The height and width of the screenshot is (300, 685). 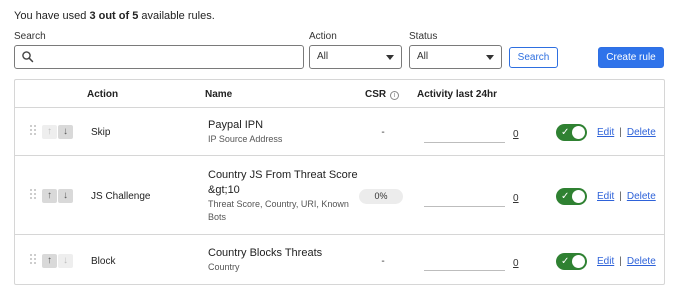 What do you see at coordinates (219, 94) in the screenshot?
I see `header-name: Name` at bounding box center [219, 94].